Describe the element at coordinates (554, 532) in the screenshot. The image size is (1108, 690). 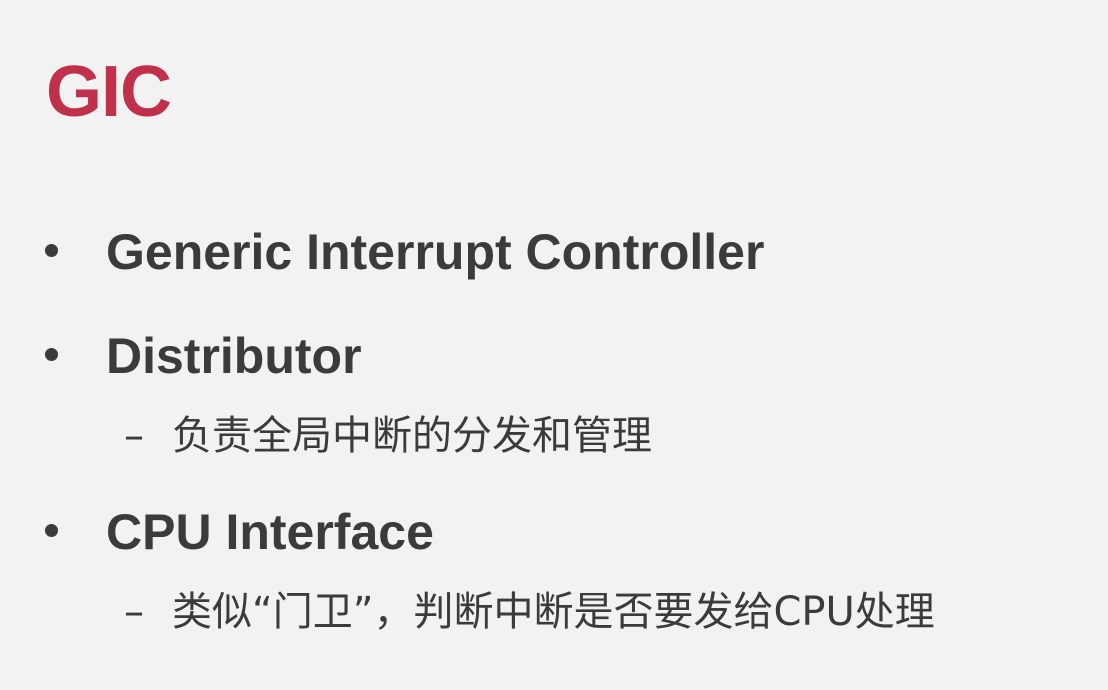
I see `bullet-item: CPU Interface` at that location.